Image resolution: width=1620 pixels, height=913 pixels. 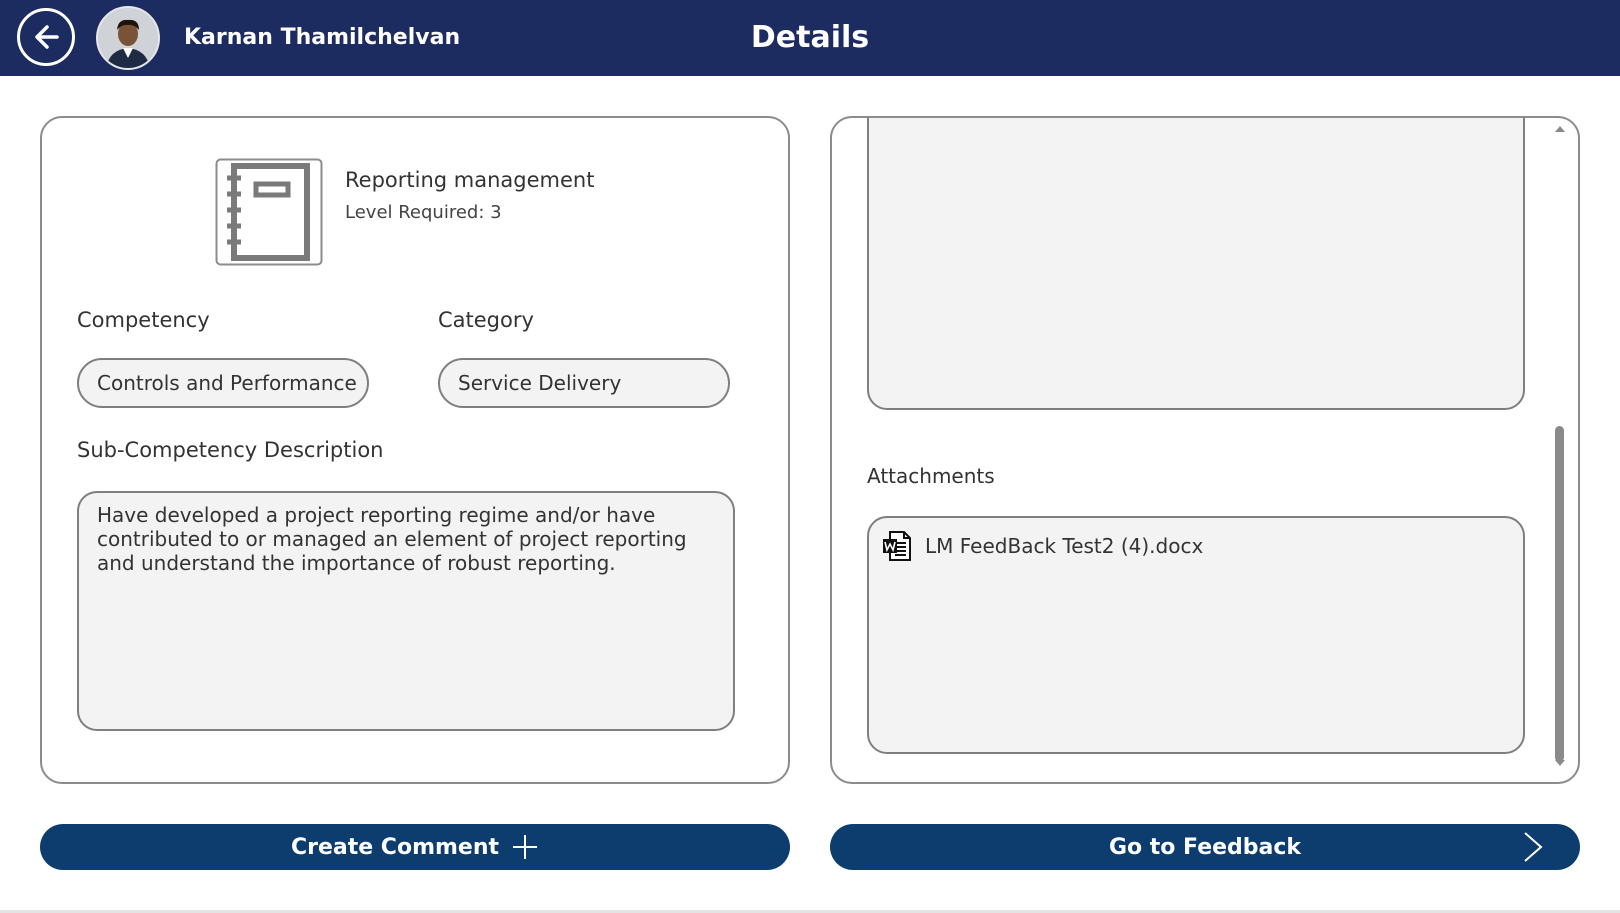 What do you see at coordinates (230, 450) in the screenshot?
I see `description-label: Sub-Competency Description` at bounding box center [230, 450].